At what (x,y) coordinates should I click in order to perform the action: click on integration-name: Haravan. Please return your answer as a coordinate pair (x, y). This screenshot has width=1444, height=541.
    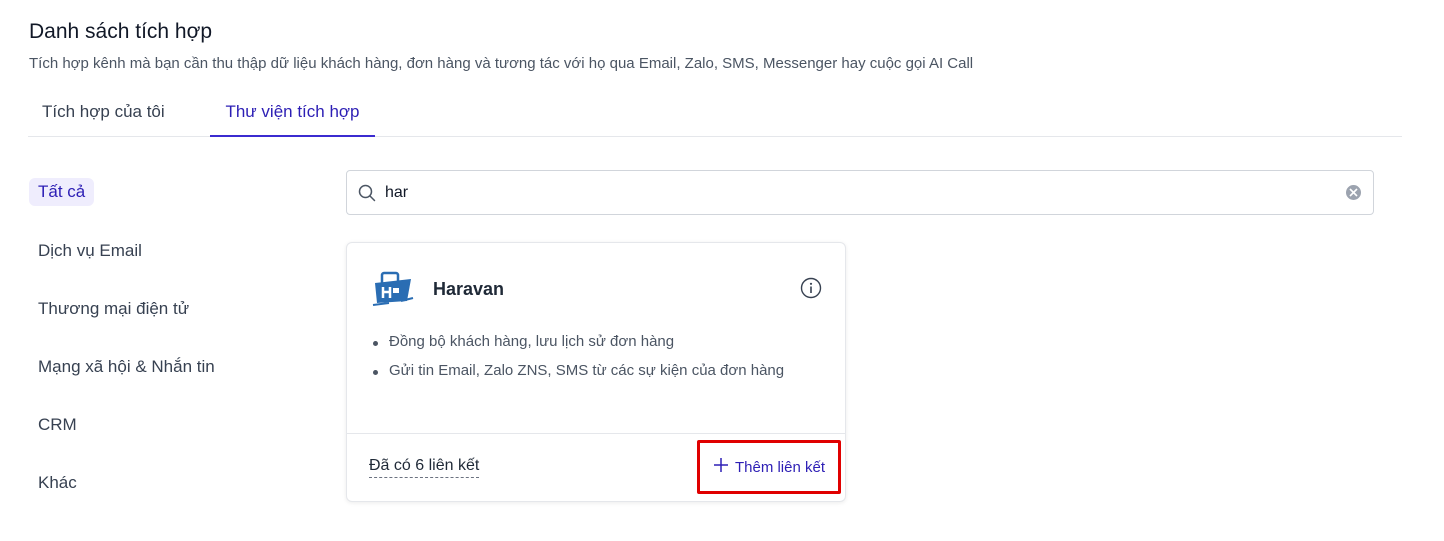
    Looking at the image, I should click on (469, 289).